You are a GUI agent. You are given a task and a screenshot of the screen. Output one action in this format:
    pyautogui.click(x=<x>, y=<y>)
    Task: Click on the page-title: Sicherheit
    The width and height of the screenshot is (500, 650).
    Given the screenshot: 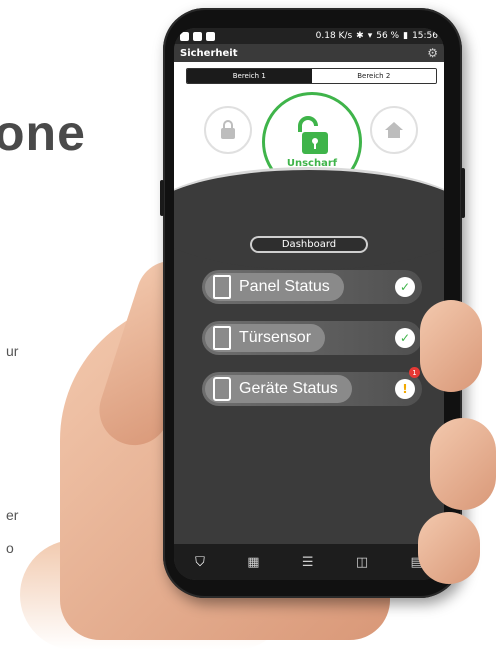 What is the action you would take?
    pyautogui.click(x=209, y=53)
    